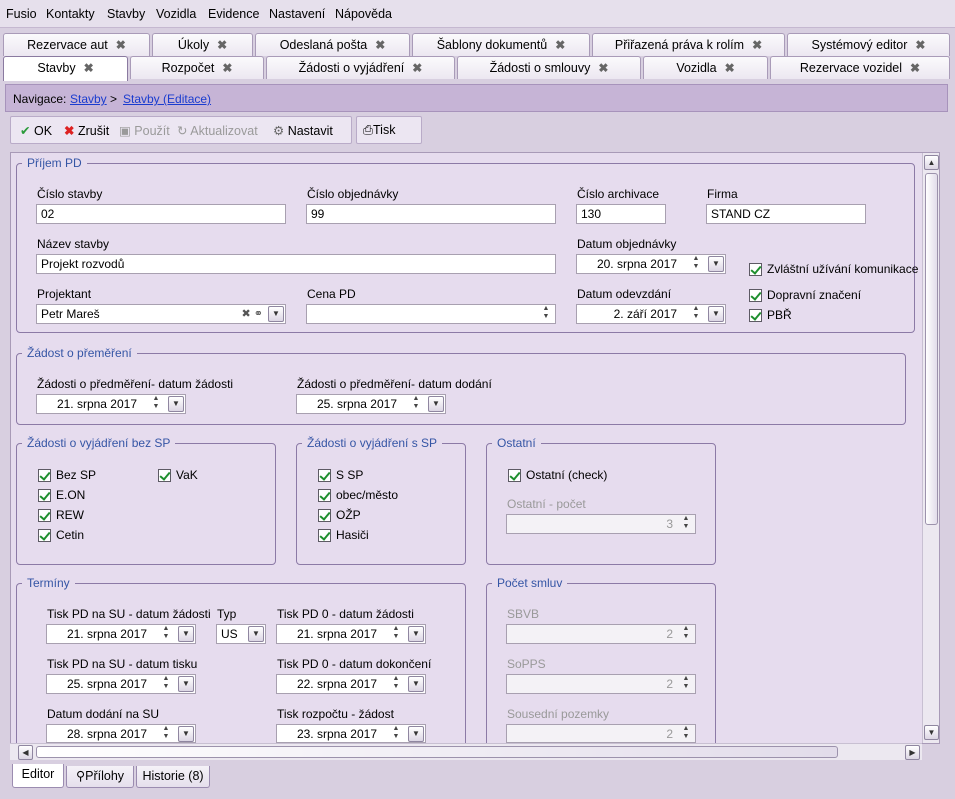 The image size is (955, 799). What do you see at coordinates (25, 752) in the screenshot?
I see `scroll-left-icon: ◀` at bounding box center [25, 752].